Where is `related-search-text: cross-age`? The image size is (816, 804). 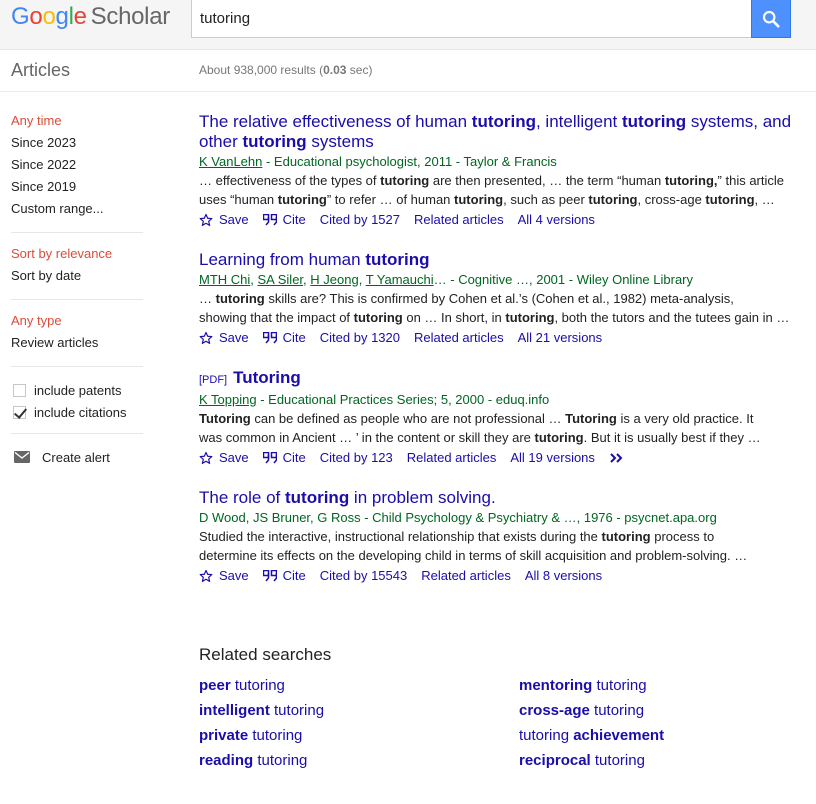 related-search-text: cross-age is located at coordinates (554, 710).